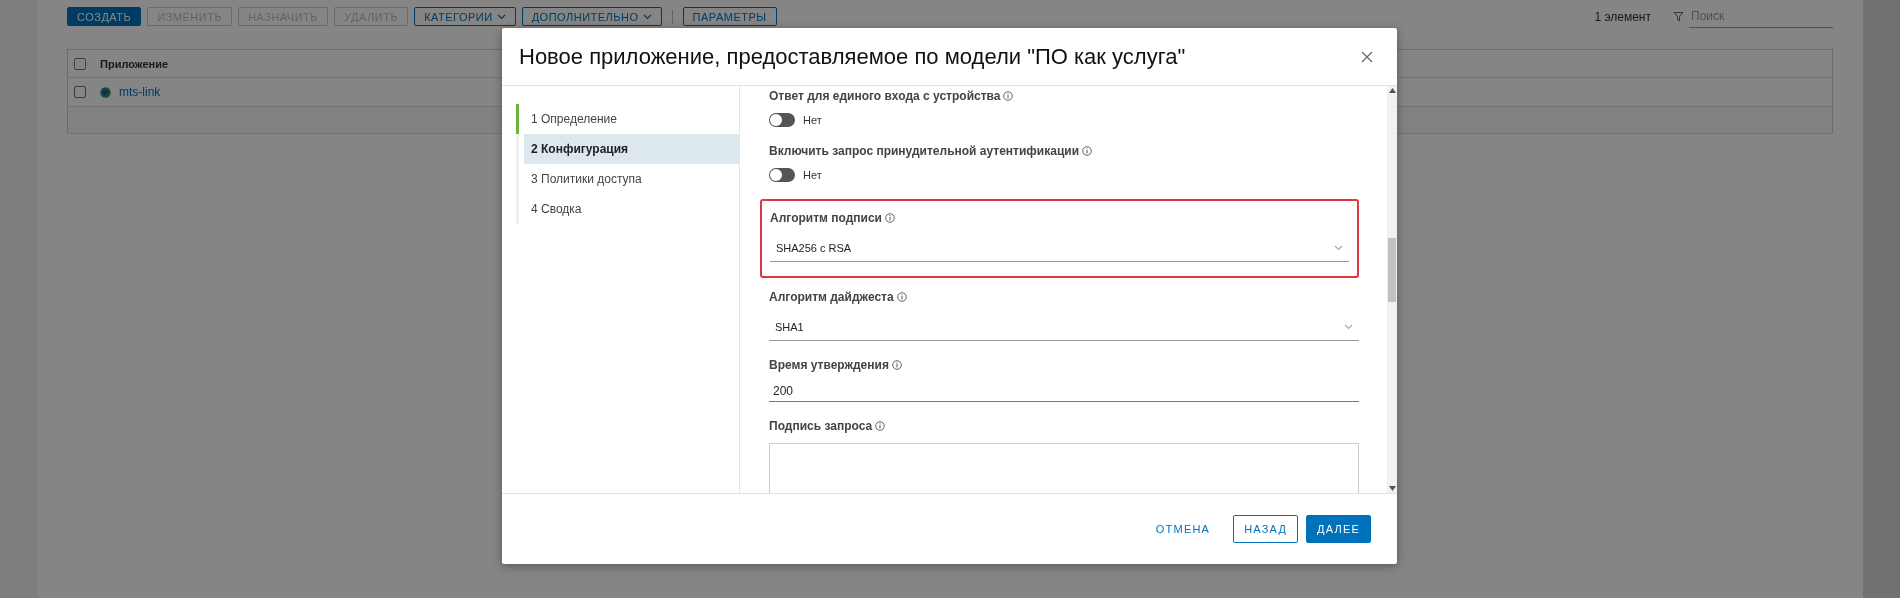 Image resolution: width=1900 pixels, height=598 pixels. What do you see at coordinates (465, 16) in the screenshot?
I see `dropdown-button: КАТЕГОРИИ` at bounding box center [465, 16].